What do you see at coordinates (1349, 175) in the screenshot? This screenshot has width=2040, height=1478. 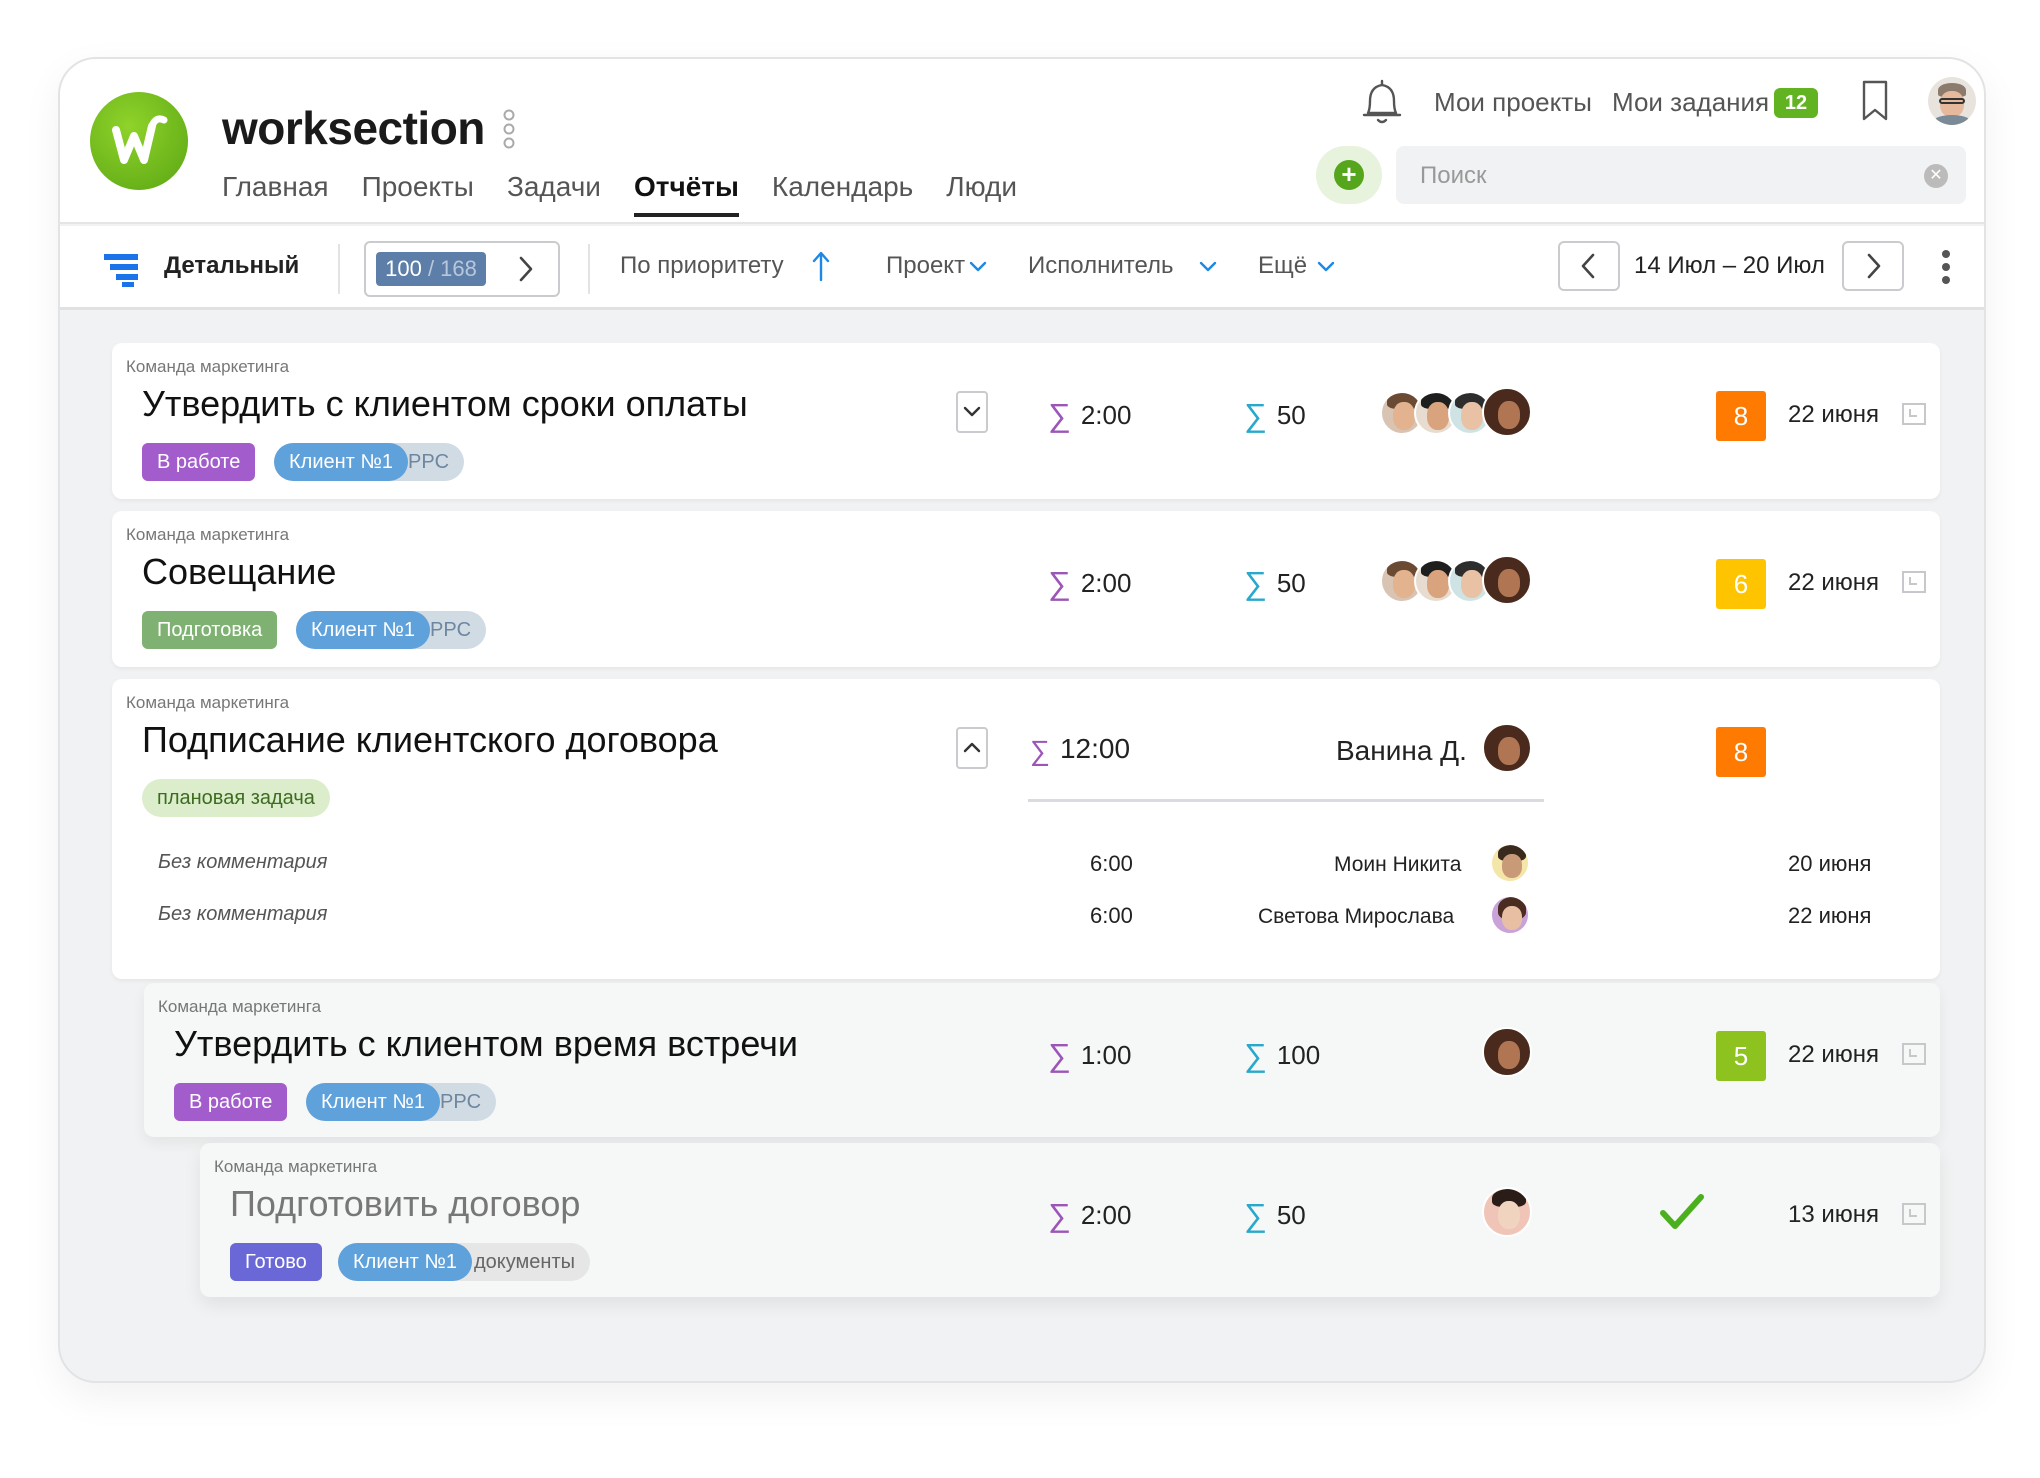 I see `add-button: +` at bounding box center [1349, 175].